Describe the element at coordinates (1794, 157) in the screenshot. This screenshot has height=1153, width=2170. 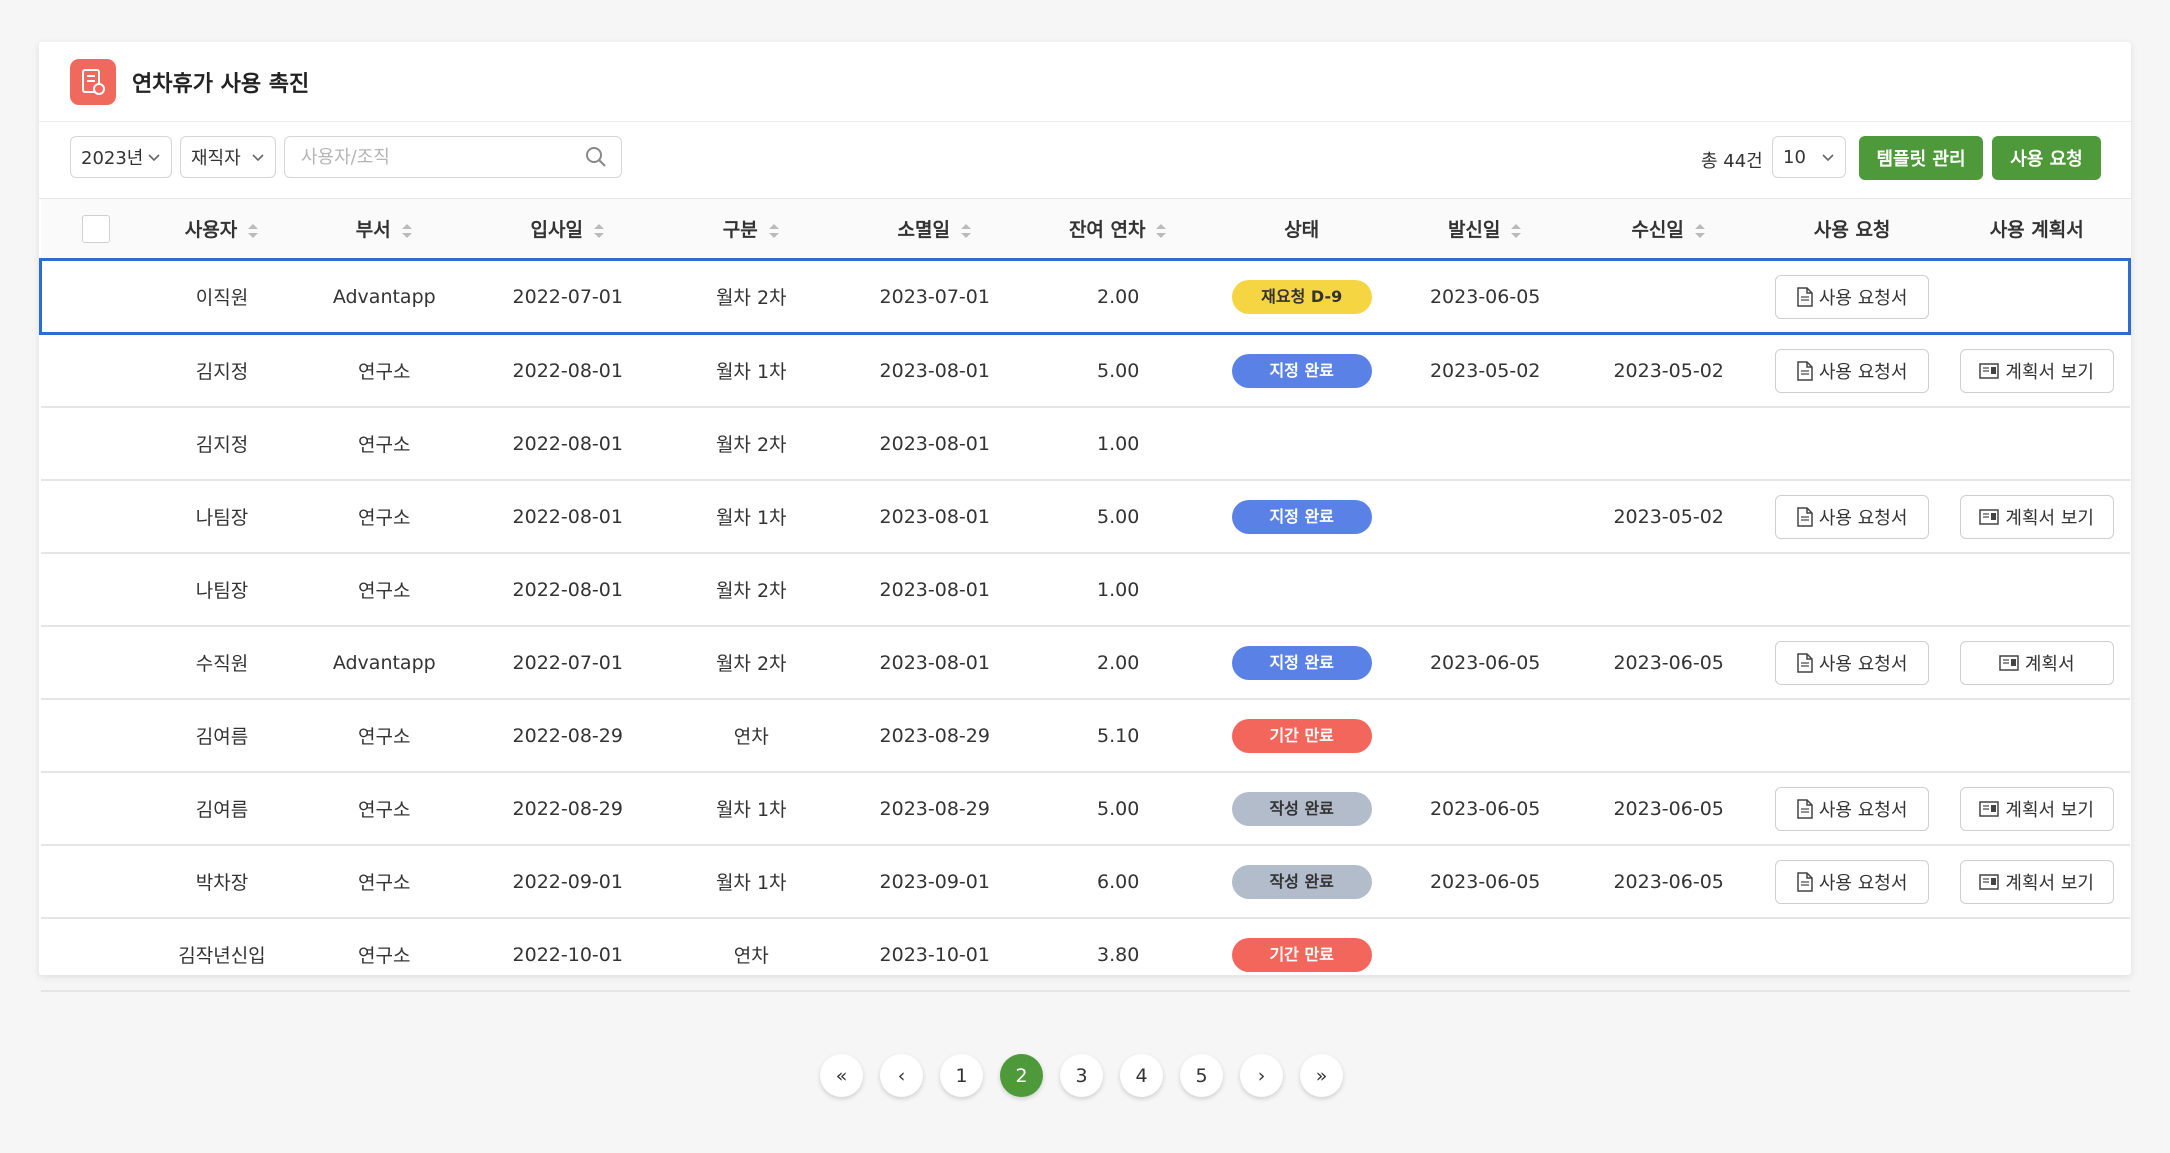
I see `page-size-value: 10` at that location.